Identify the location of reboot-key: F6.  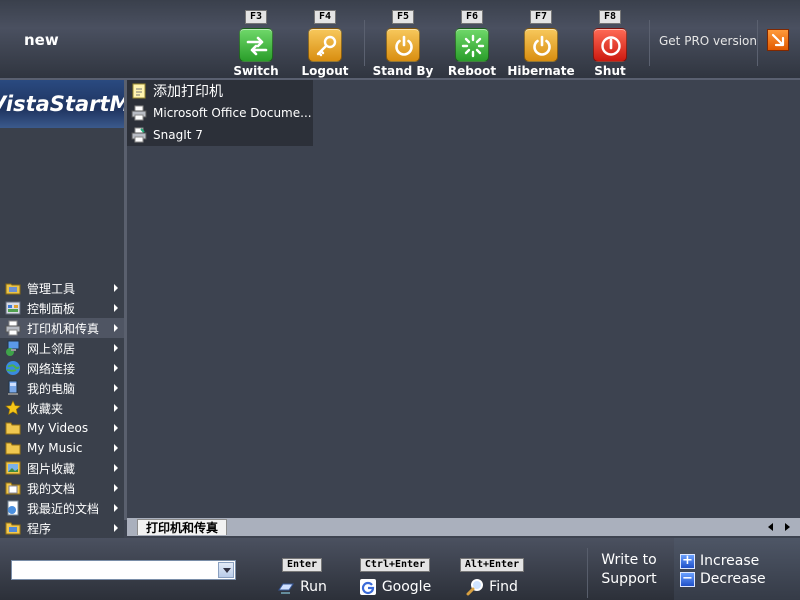
(472, 17).